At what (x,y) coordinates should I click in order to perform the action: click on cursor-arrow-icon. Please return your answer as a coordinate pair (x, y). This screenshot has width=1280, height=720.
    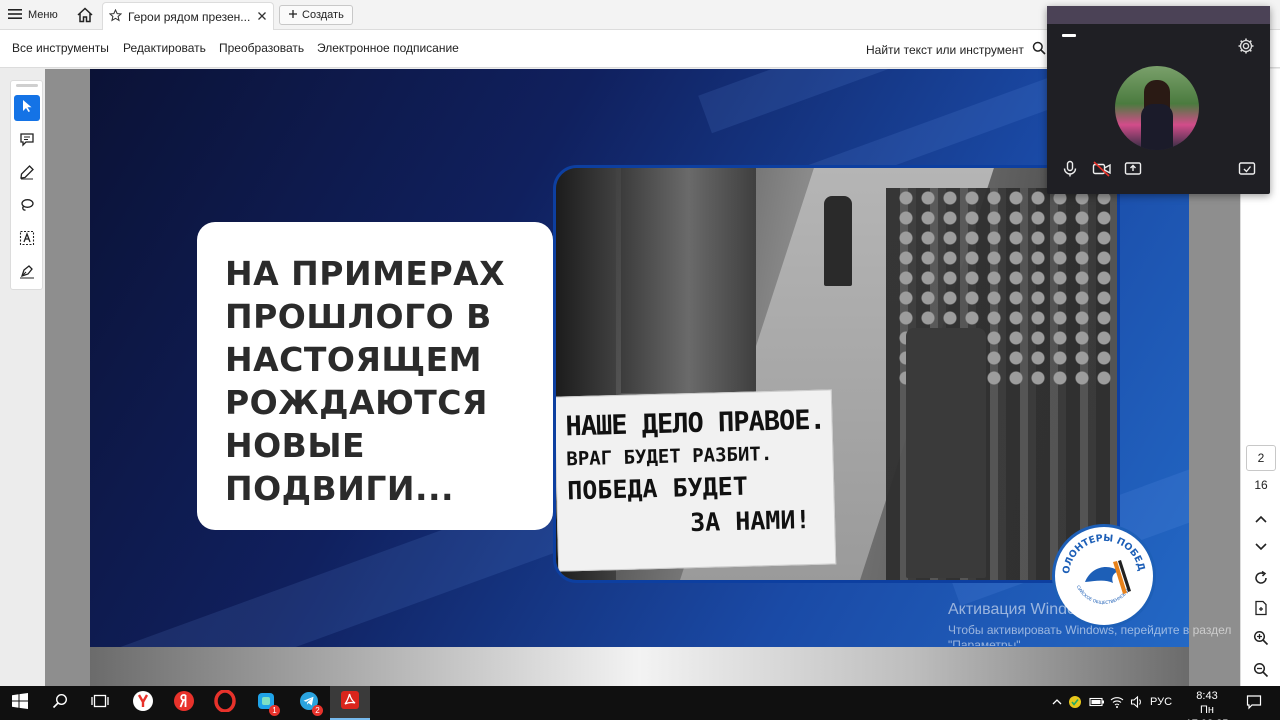
    Looking at the image, I should click on (27, 108).